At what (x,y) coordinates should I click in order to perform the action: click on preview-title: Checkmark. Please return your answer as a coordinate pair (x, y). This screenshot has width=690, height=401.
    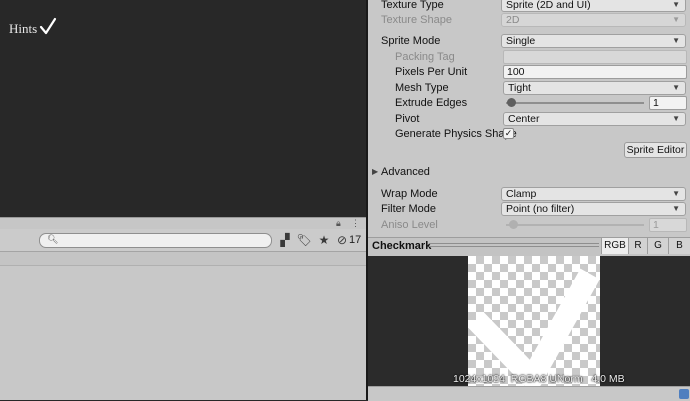
    Looking at the image, I should click on (402, 246).